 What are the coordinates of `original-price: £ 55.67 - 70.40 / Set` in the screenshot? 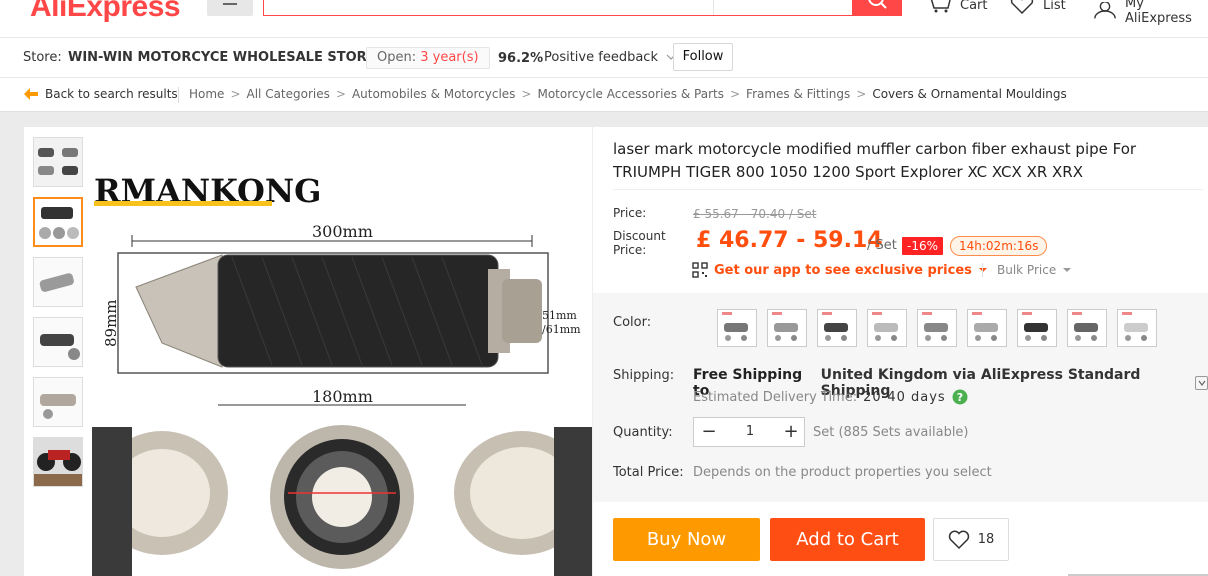 It's located at (755, 214).